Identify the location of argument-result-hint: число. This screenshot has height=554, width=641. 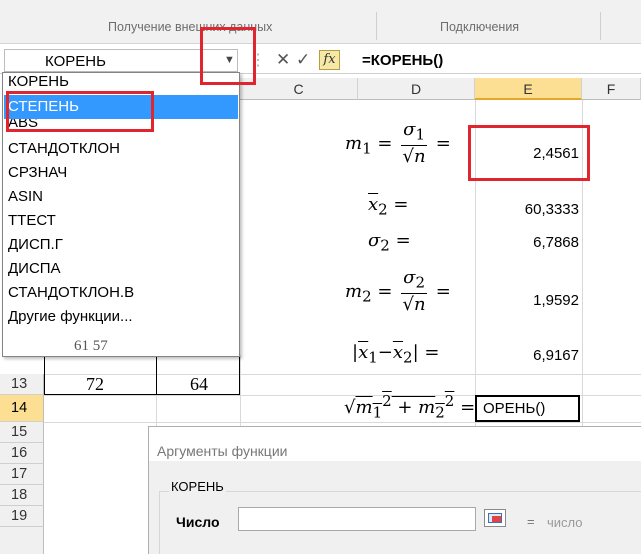
(565, 522).